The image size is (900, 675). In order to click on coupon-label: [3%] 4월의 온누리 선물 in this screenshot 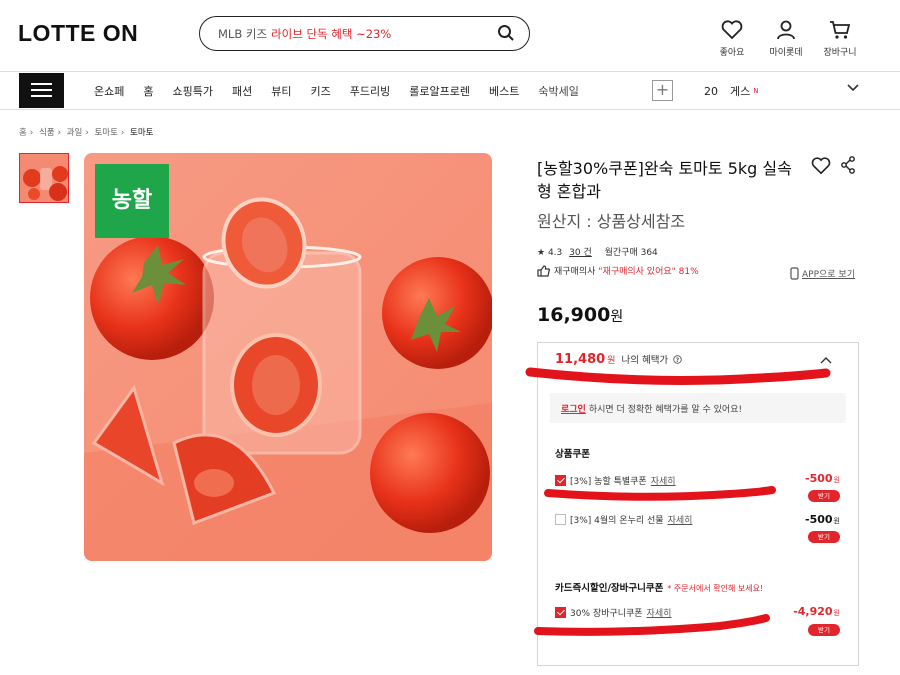, I will do `click(617, 521)`.